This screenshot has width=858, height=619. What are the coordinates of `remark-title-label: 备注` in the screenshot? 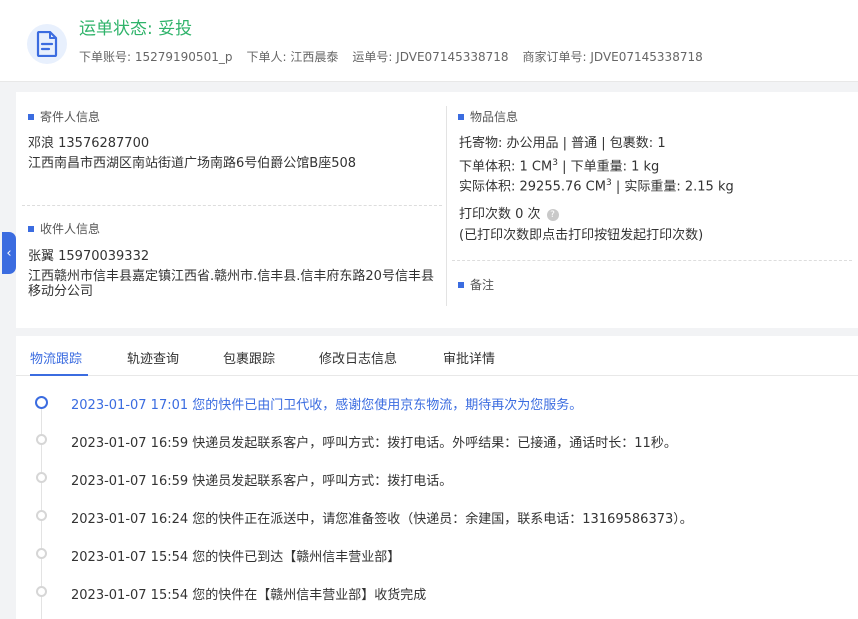 It's located at (482, 285).